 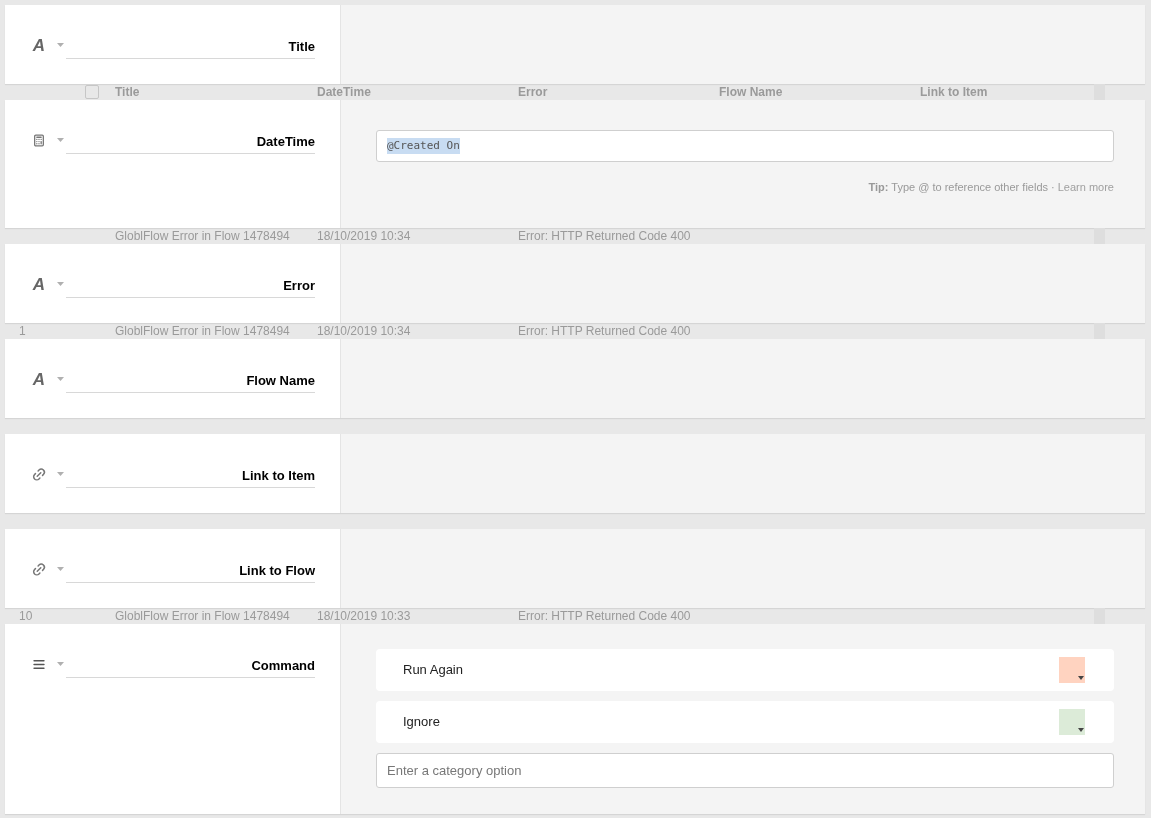 I want to click on table-cell-text: 18/10/2019 10:33, so click(x=364, y=616).